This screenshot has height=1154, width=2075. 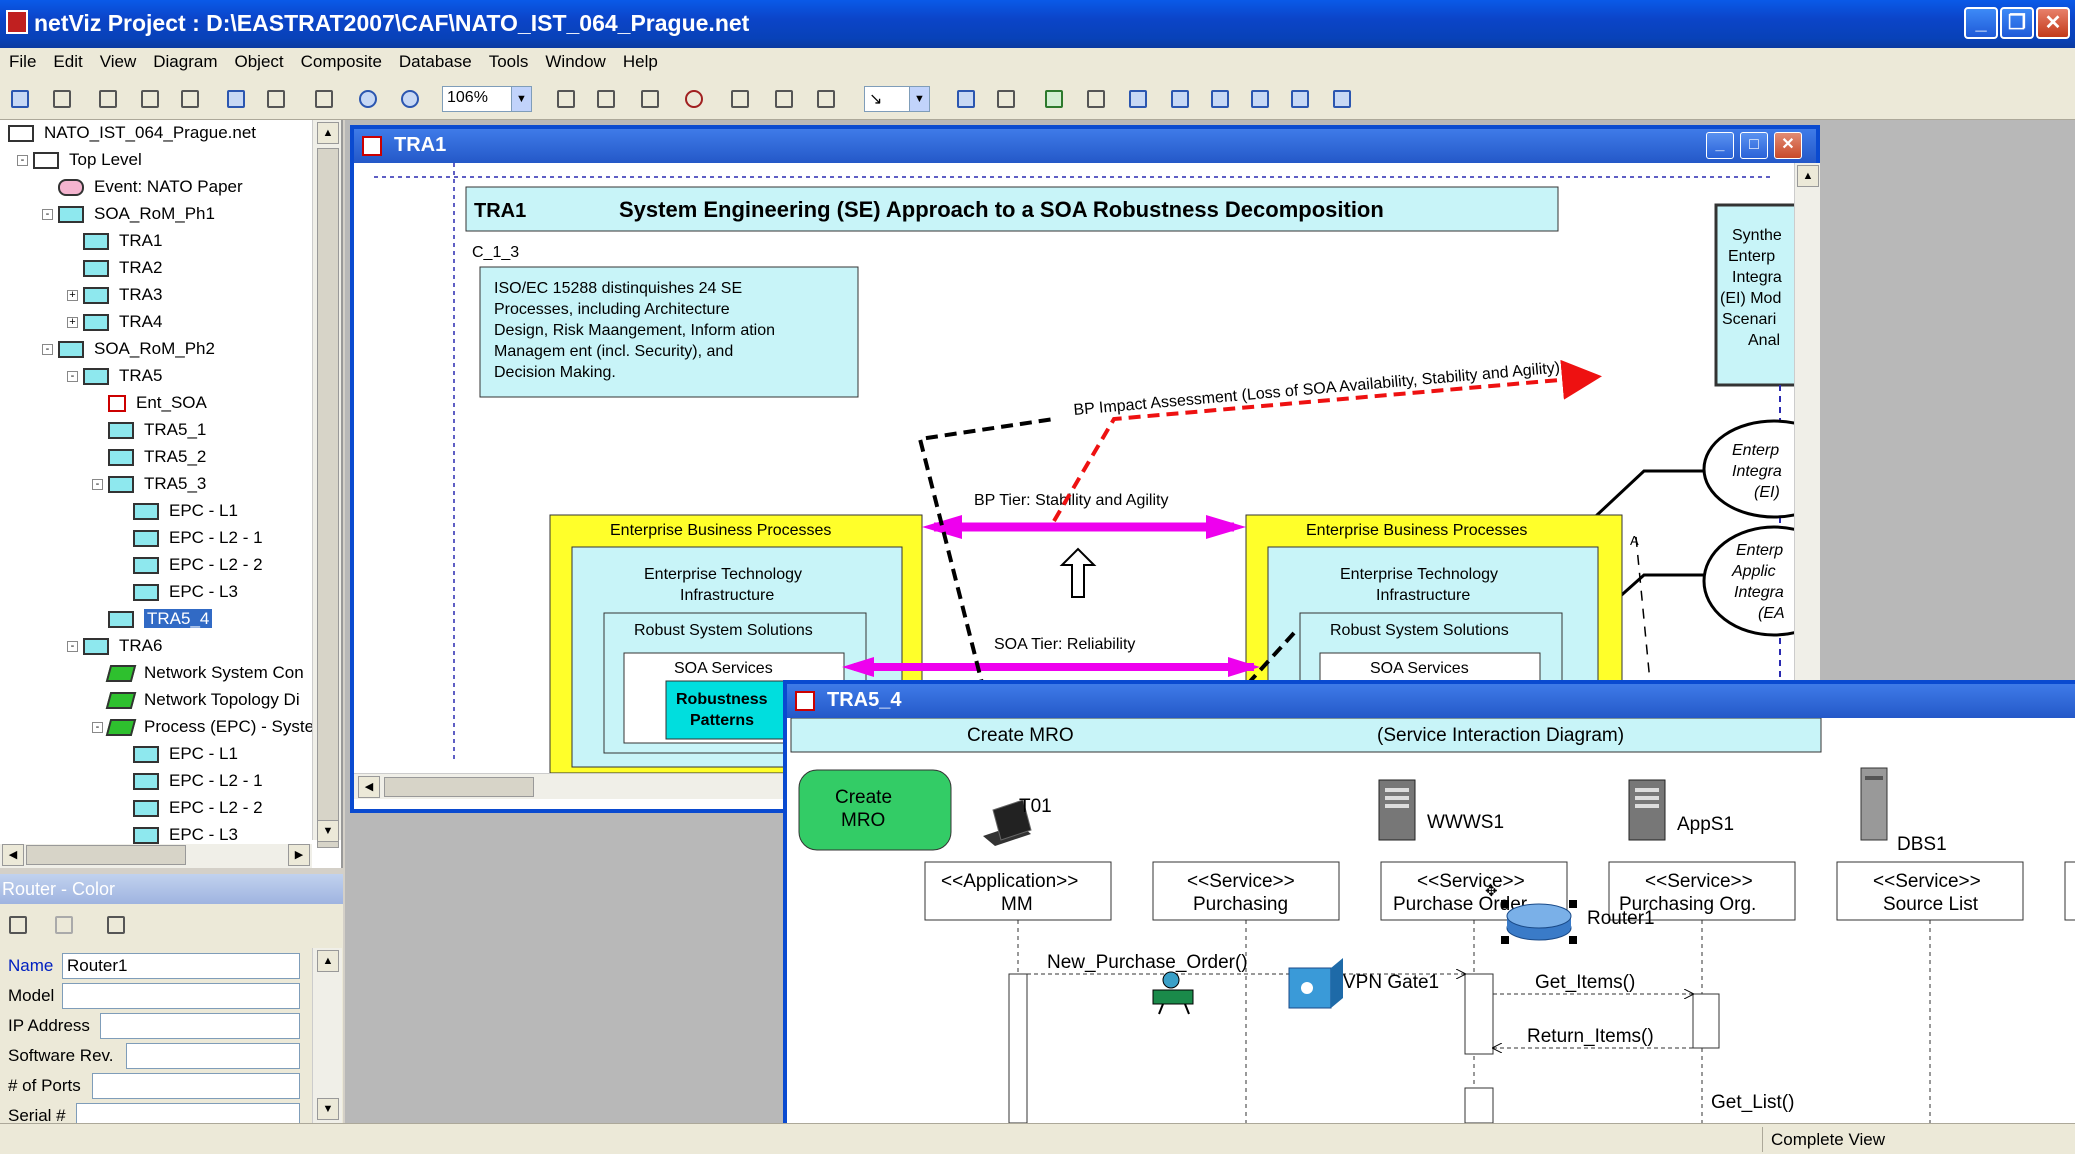 I want to click on menu-edit: Edit, so click(x=67, y=60).